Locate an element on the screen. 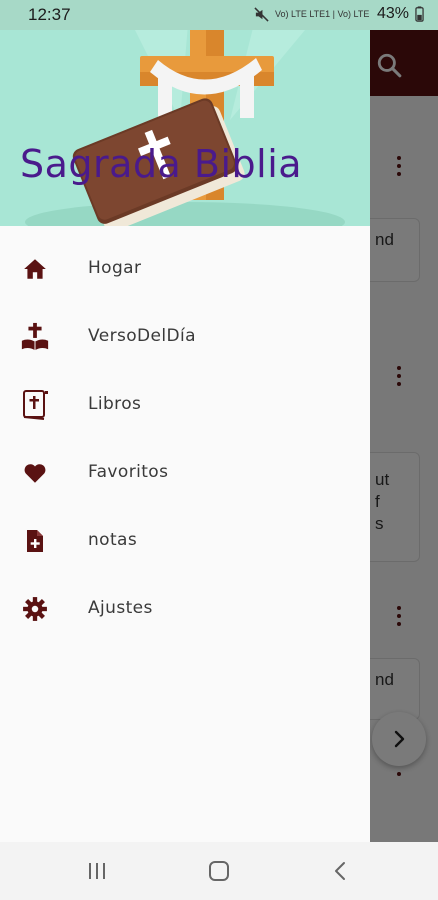 The image size is (438, 900). gear-icon is located at coordinates (35, 609).